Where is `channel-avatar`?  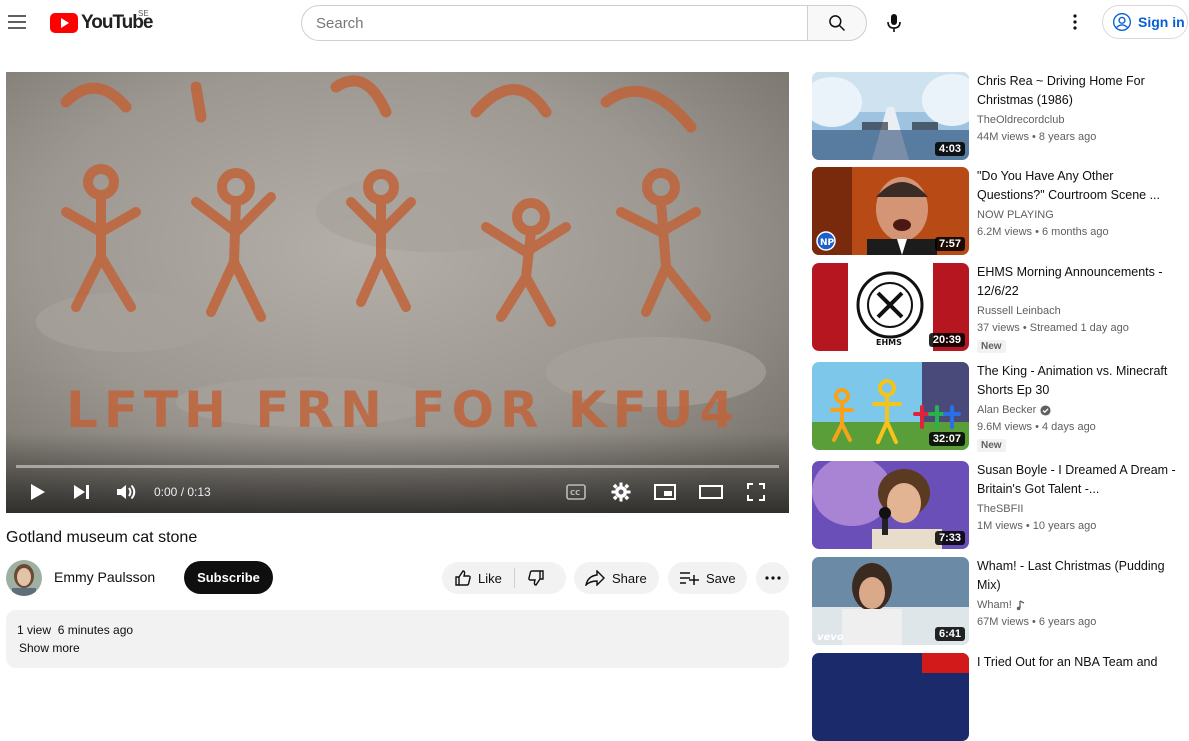 channel-avatar is located at coordinates (24, 578).